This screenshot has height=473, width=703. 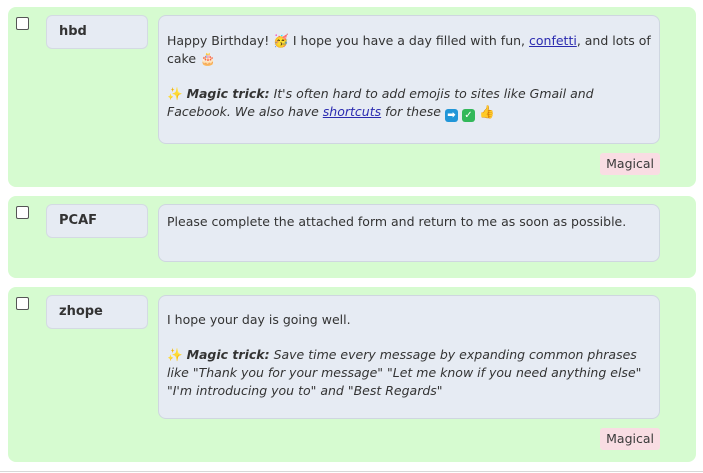 What do you see at coordinates (97, 32) in the screenshot?
I see `shortcut-name: hbd` at bounding box center [97, 32].